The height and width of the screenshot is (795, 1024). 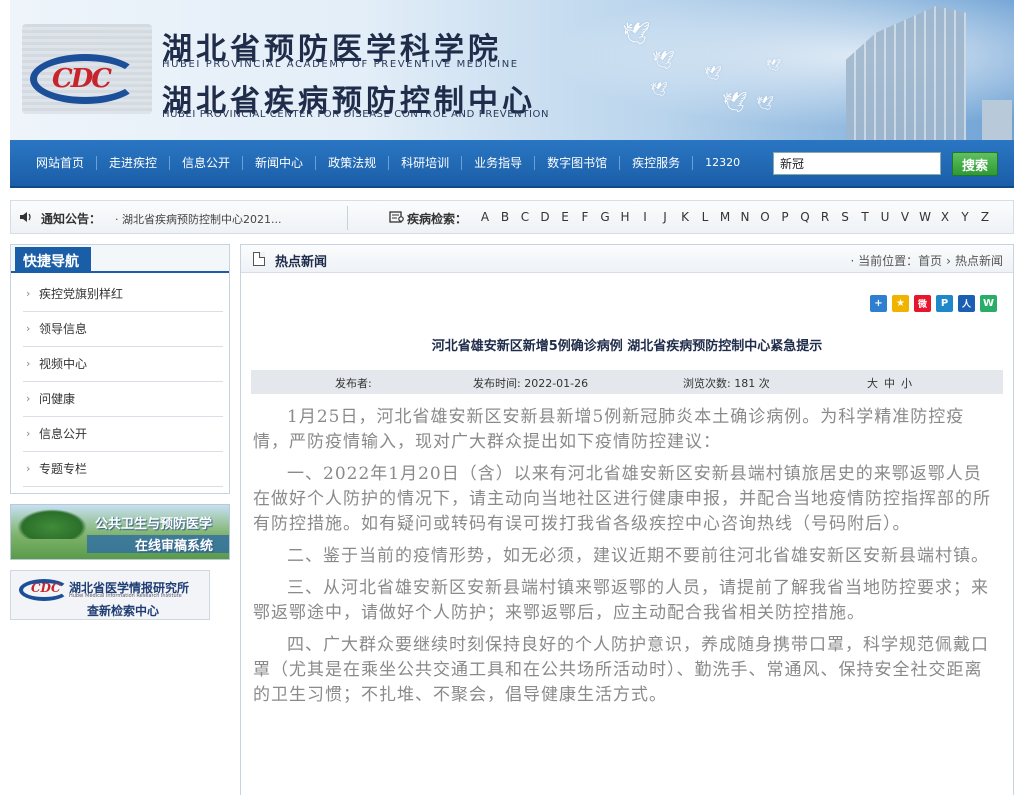 What do you see at coordinates (878, 303) in the screenshot?
I see `share-plus-icon: +` at bounding box center [878, 303].